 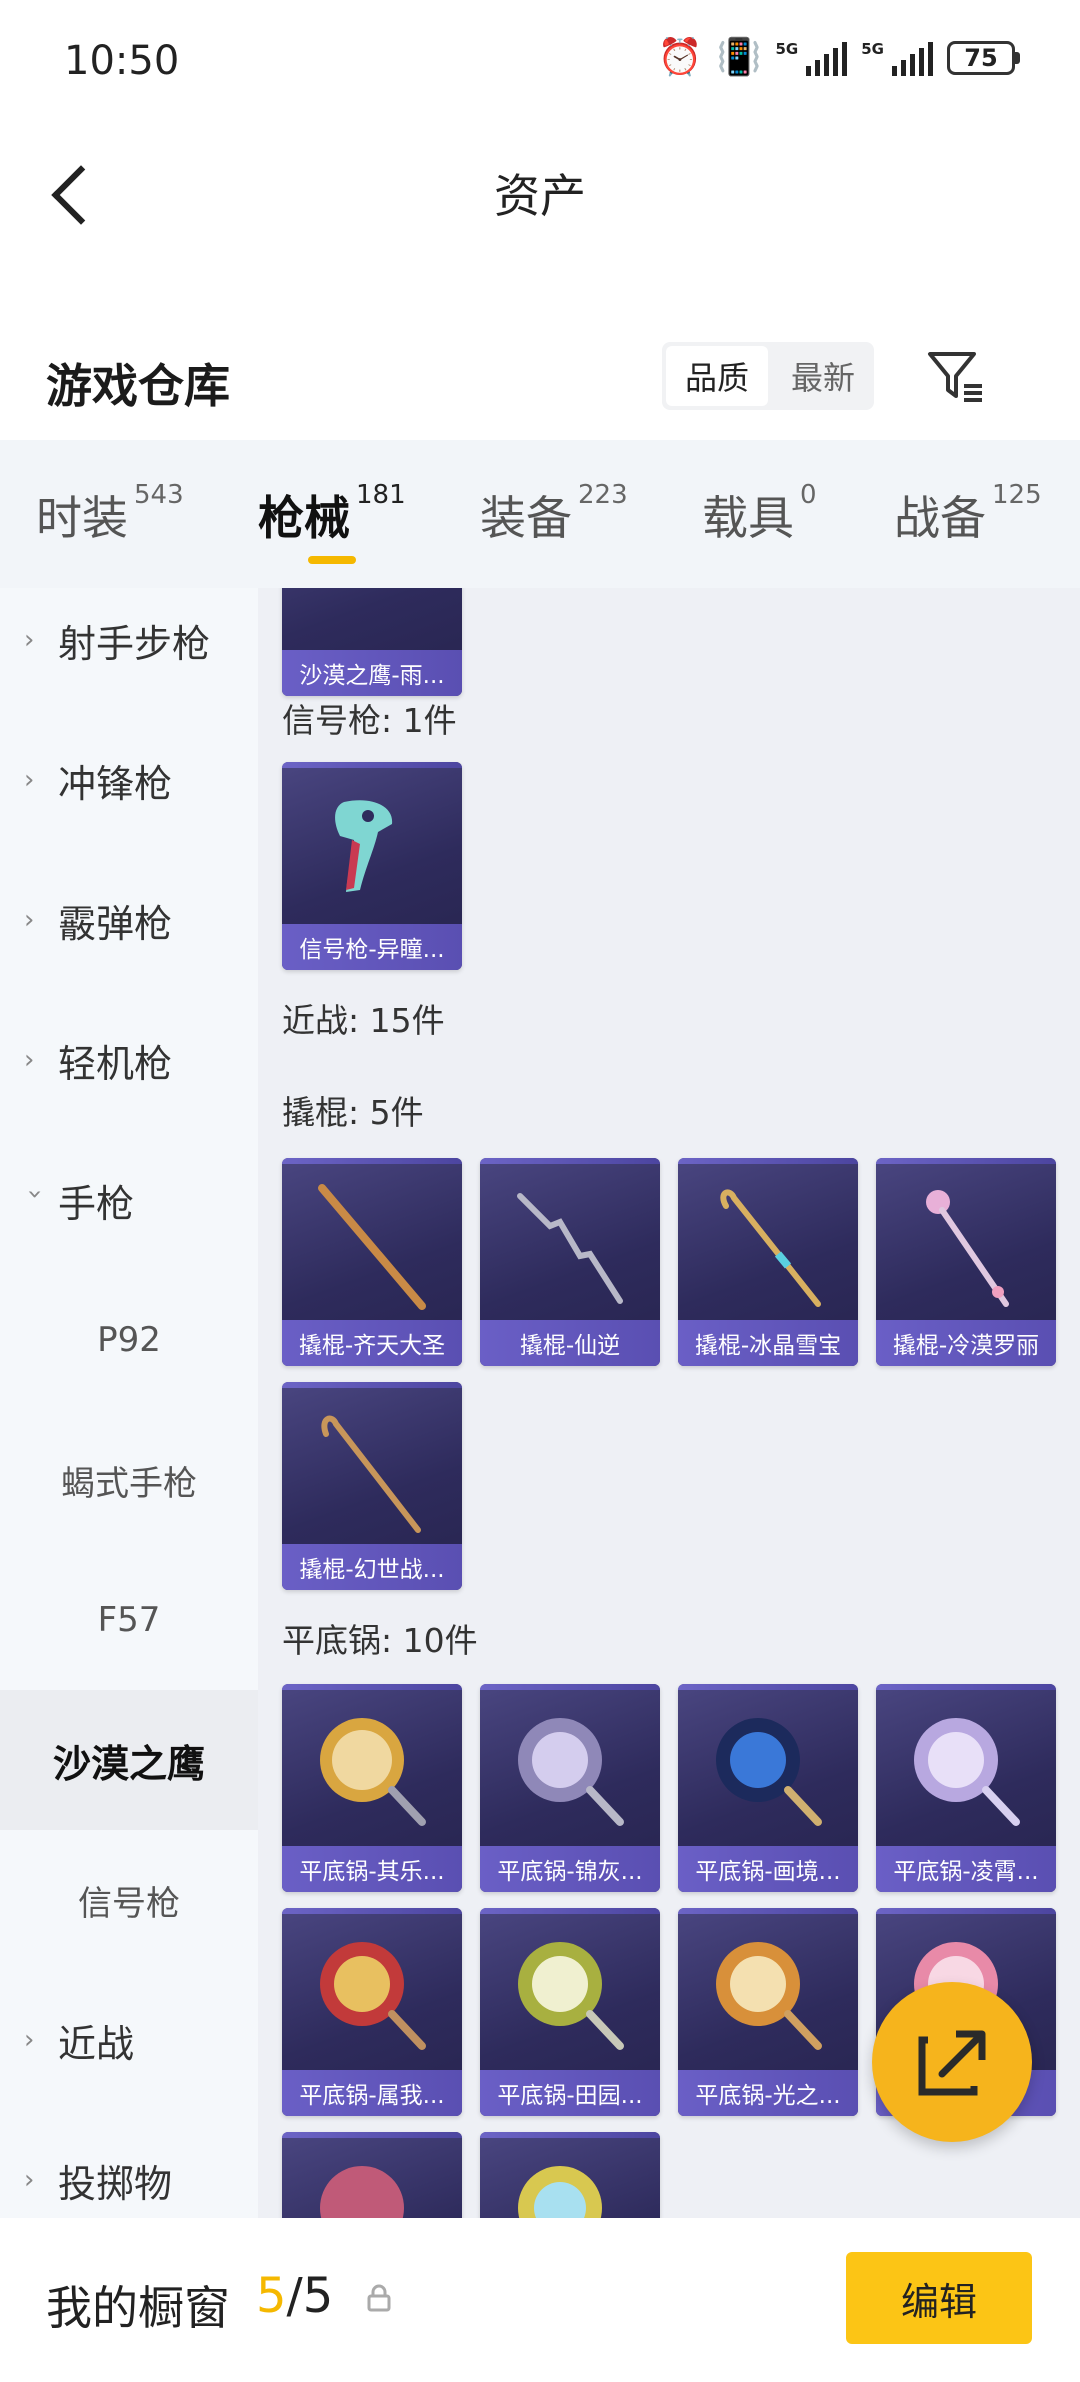 I want to click on header: 资产, so click(x=540, y=190).